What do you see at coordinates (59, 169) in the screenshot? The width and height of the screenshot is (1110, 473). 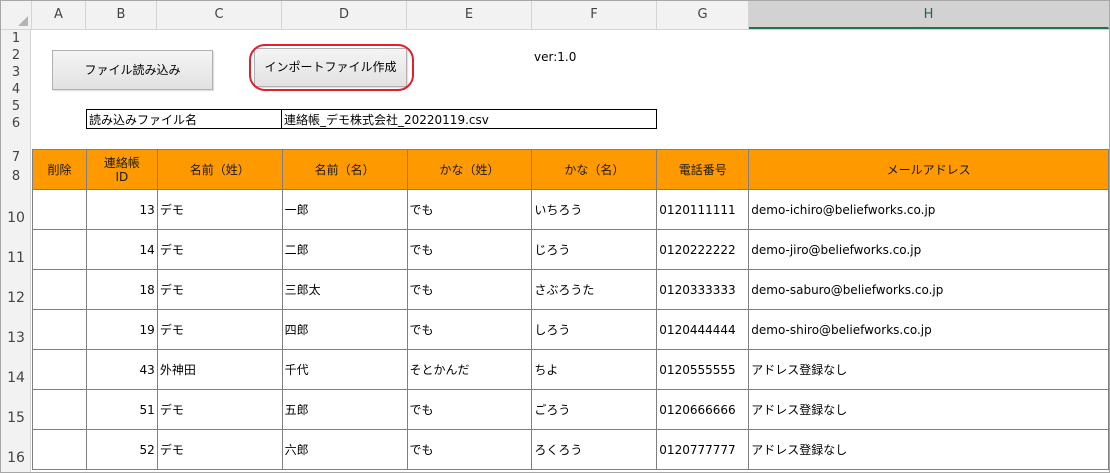 I see `header-delete: 削除` at bounding box center [59, 169].